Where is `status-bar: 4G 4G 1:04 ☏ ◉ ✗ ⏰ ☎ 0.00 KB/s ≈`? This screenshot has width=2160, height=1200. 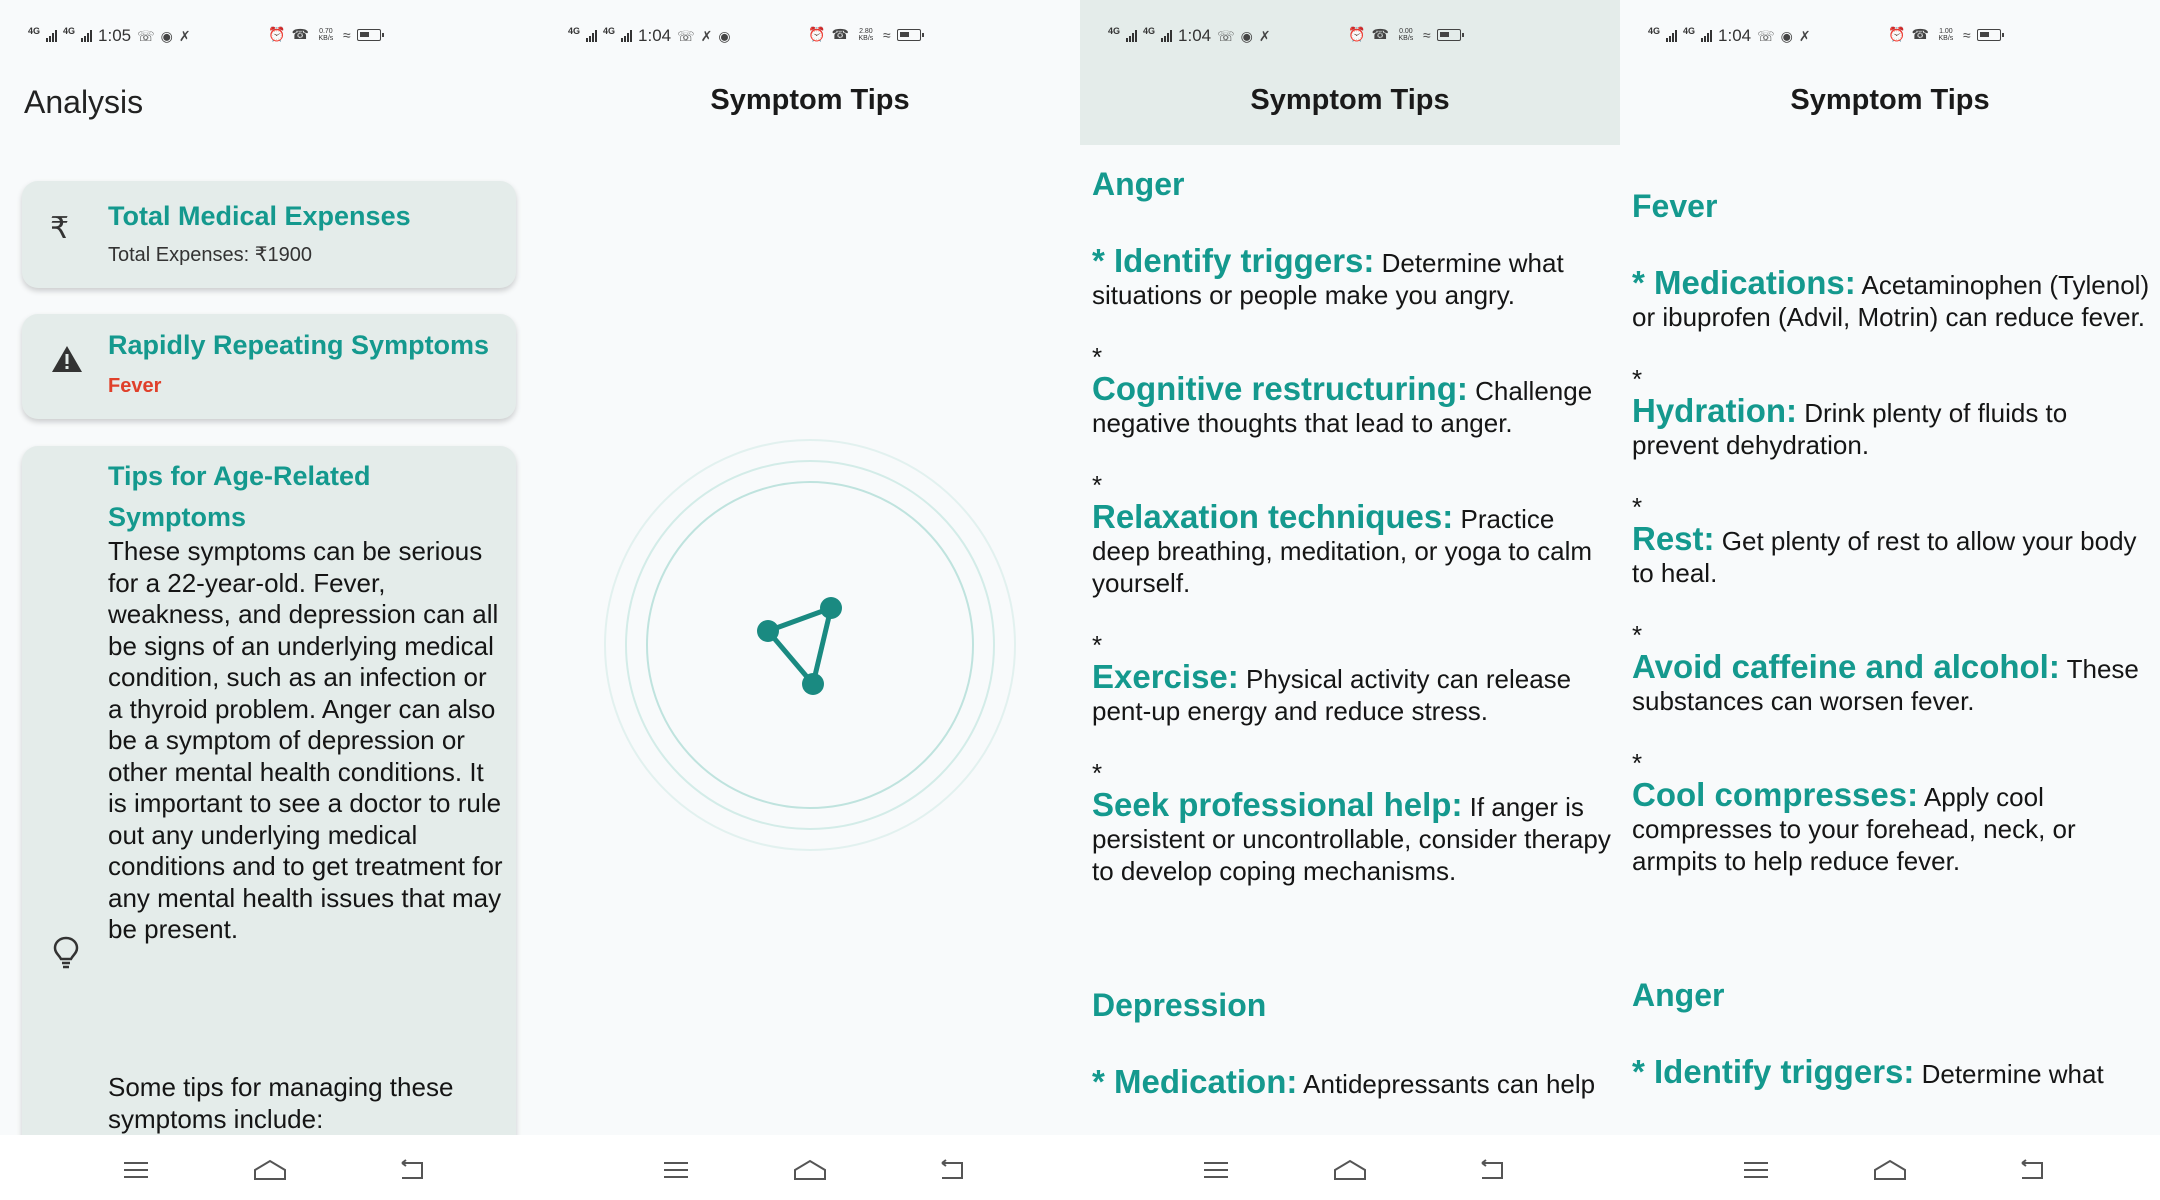
status-bar: 4G 4G 1:04 ☏ ◉ ✗ ⏰ ☎ 0.00 KB/s ≈ is located at coordinates (1350, 35).